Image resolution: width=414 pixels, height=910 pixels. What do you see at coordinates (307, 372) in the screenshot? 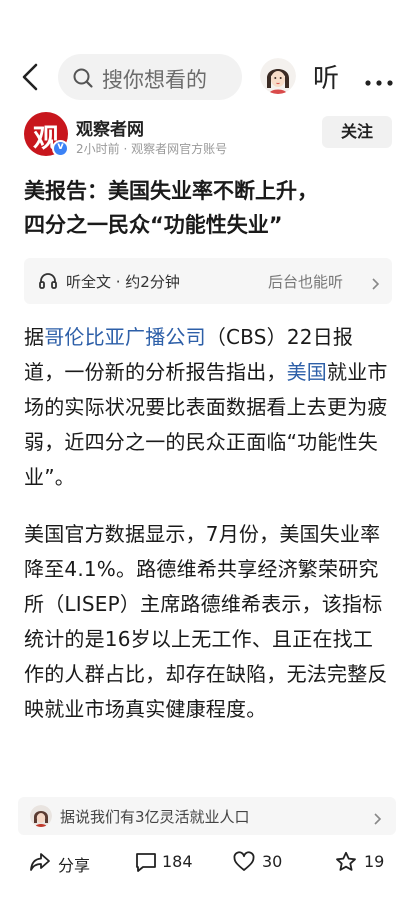
I see `link-usa: 美国` at bounding box center [307, 372].